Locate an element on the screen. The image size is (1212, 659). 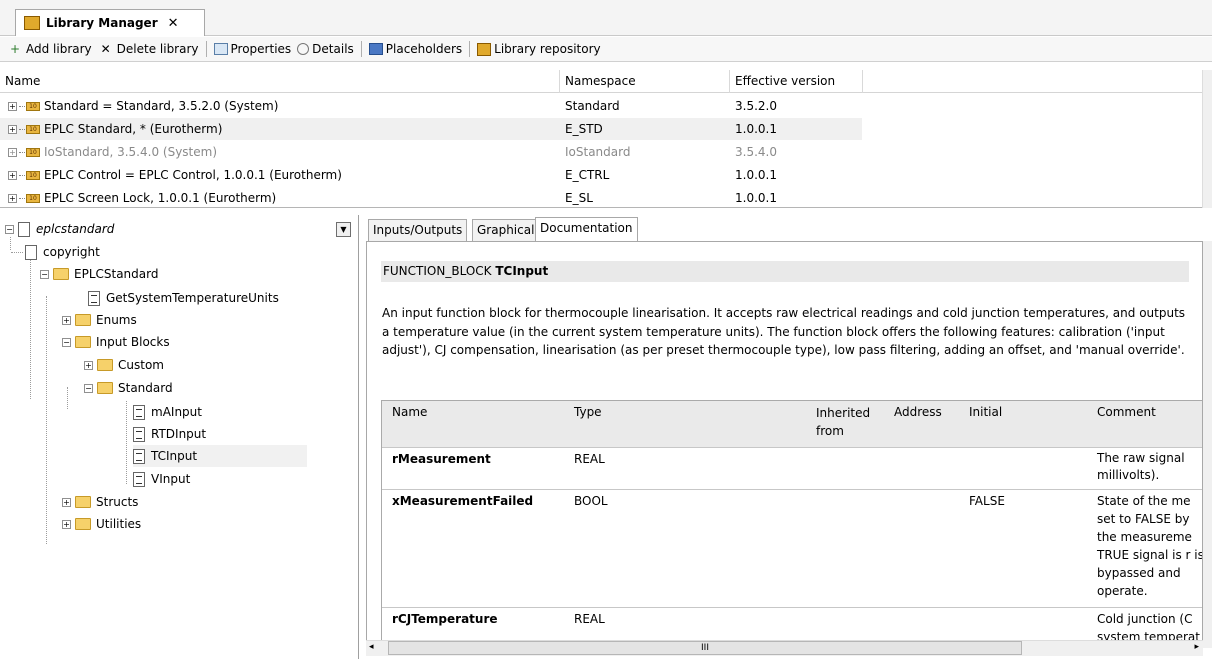
placeholders-label: Placeholders is located at coordinates (424, 49).